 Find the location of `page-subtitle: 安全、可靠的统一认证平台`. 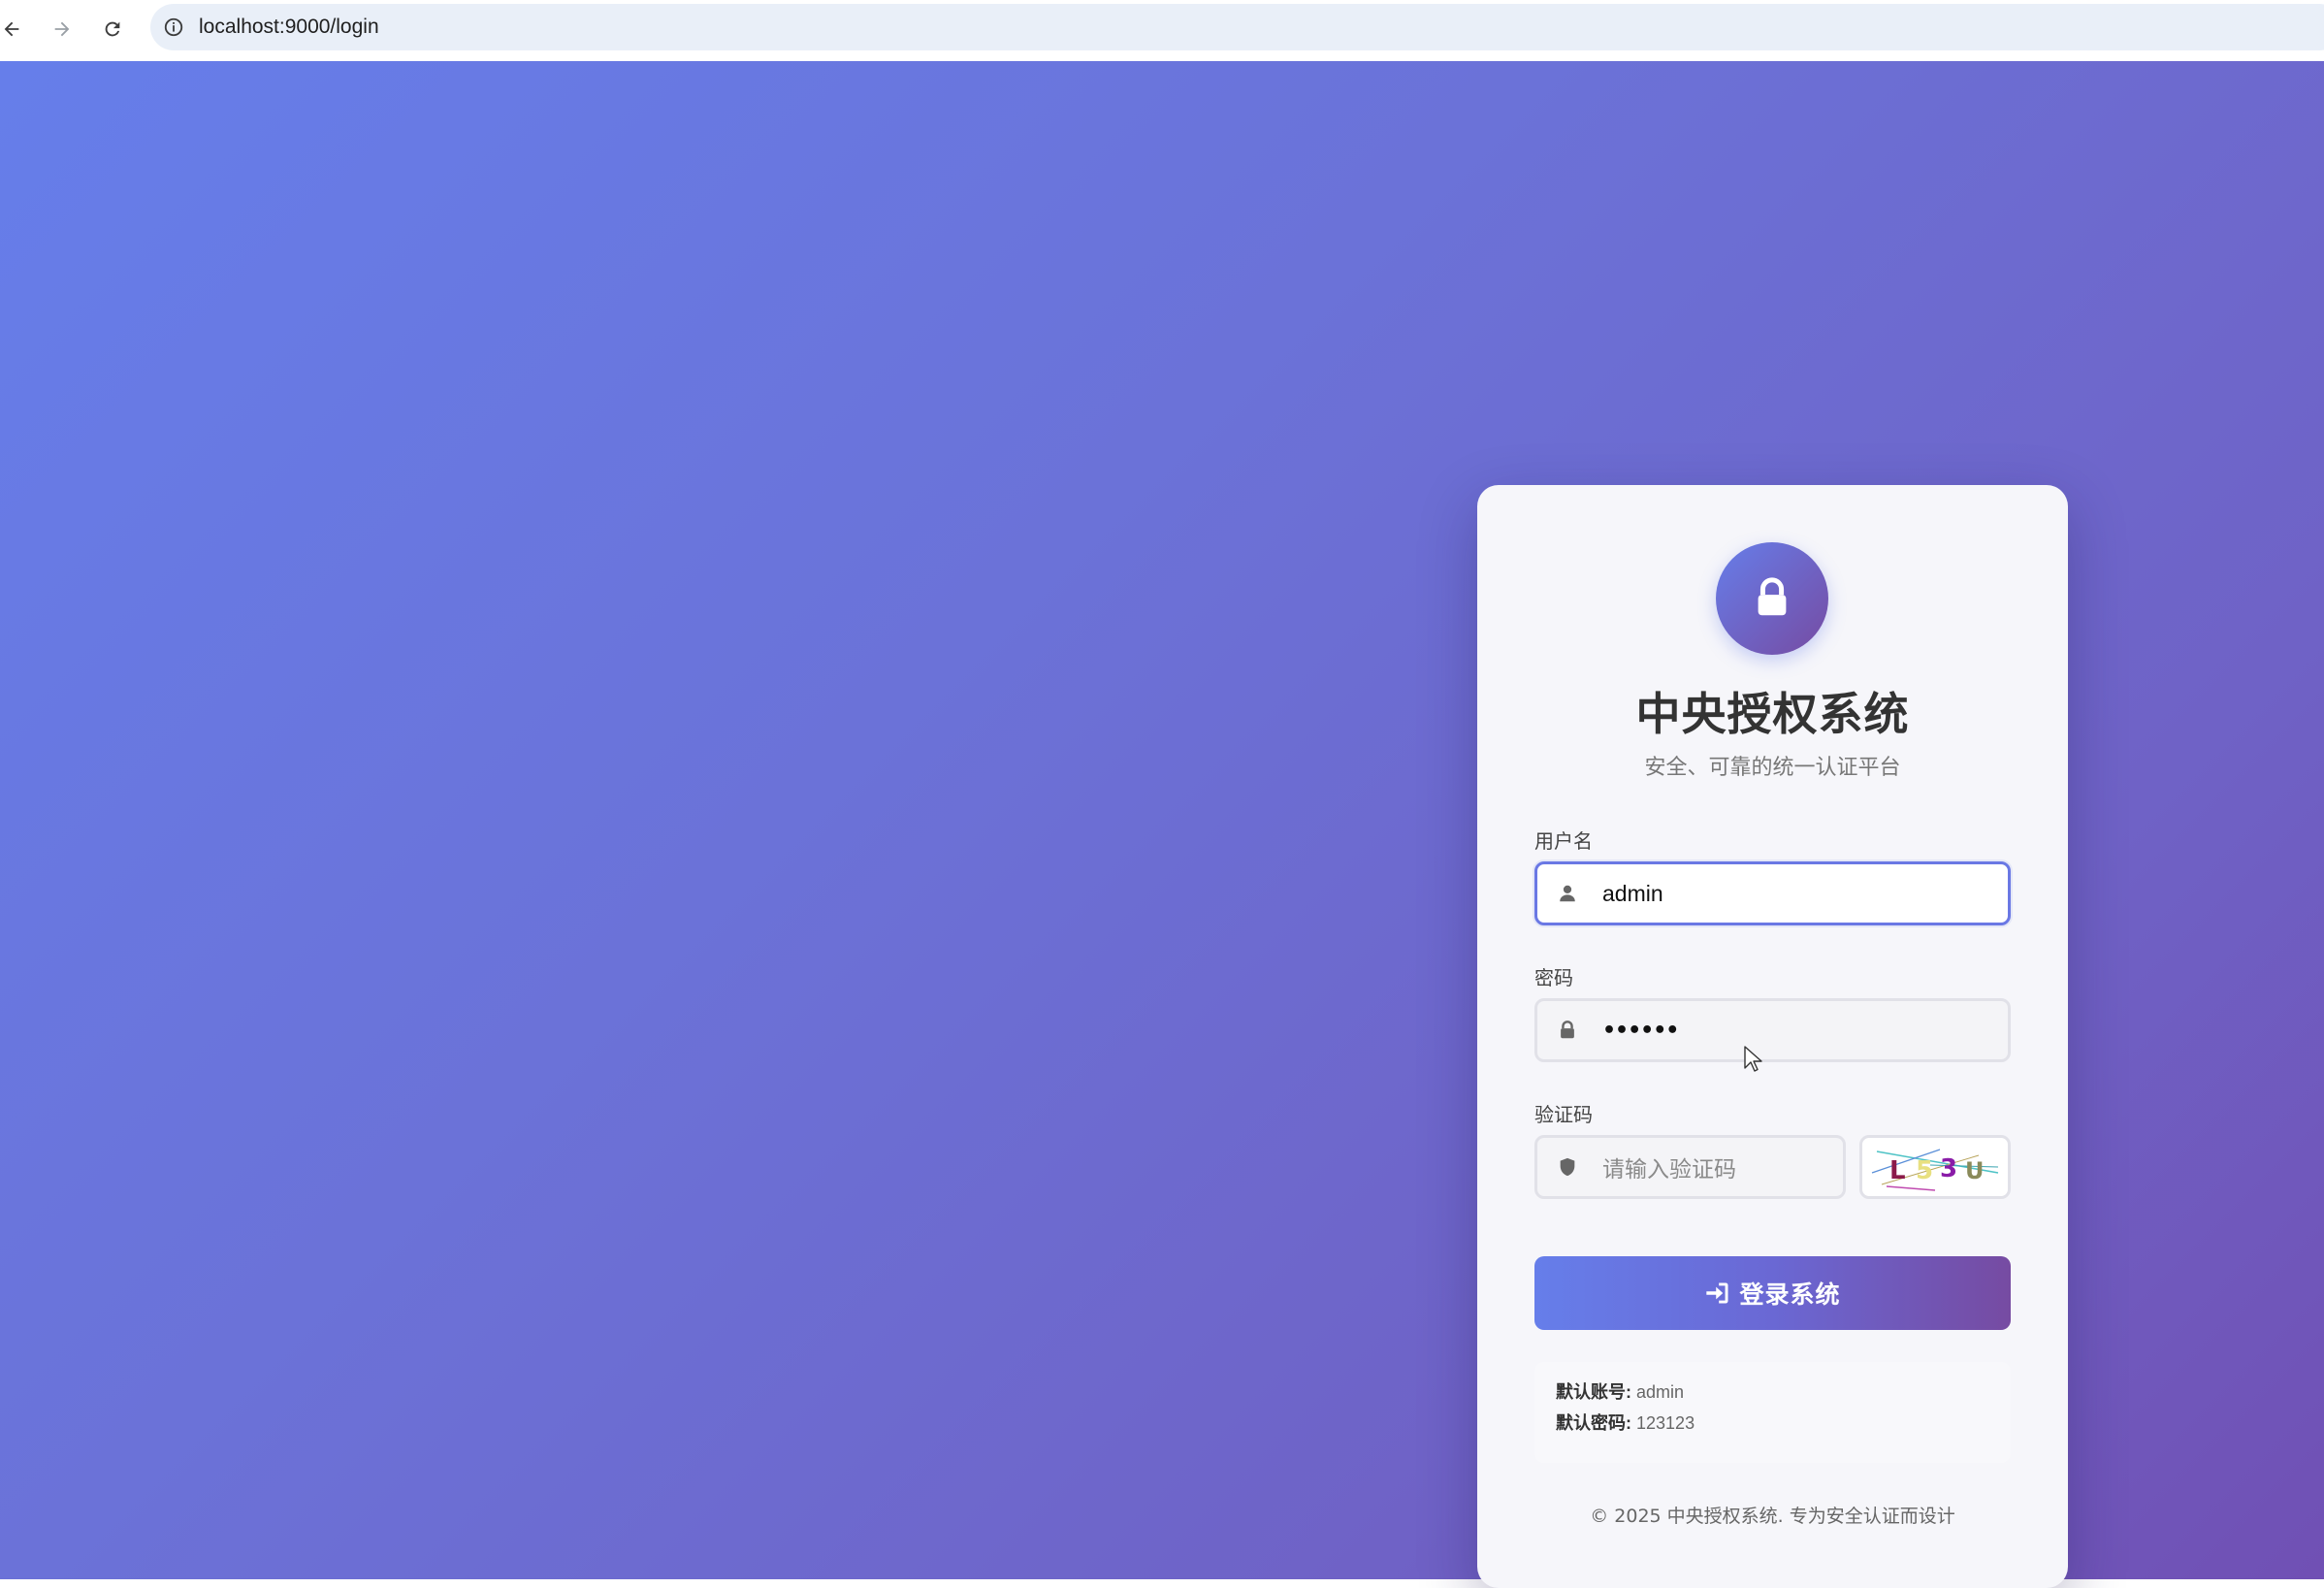

page-subtitle: 安全、可靠的统一认证平台 is located at coordinates (1772, 768).